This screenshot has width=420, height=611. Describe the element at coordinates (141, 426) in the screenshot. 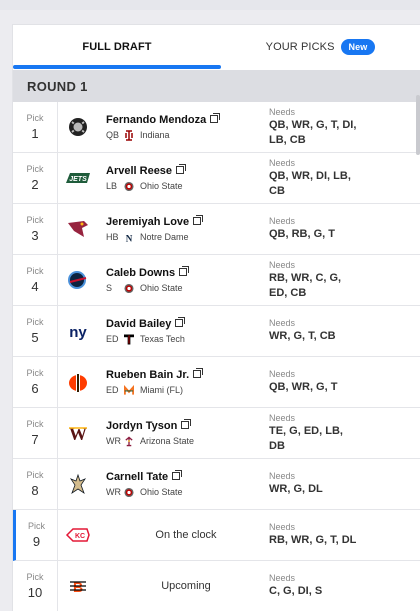

I see `player-name: Jordyn Tyson` at that location.